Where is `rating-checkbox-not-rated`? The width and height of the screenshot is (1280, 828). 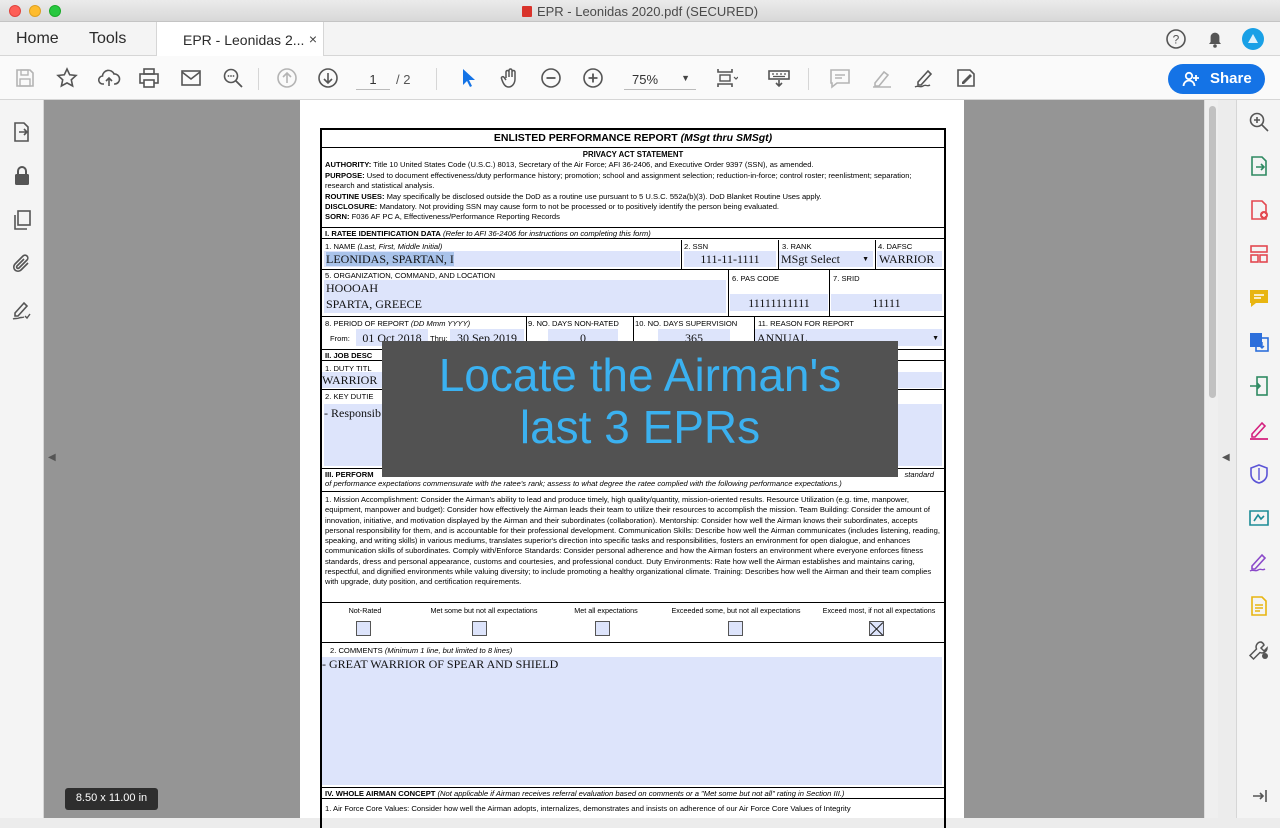
rating-checkbox-not-rated is located at coordinates (363, 628).